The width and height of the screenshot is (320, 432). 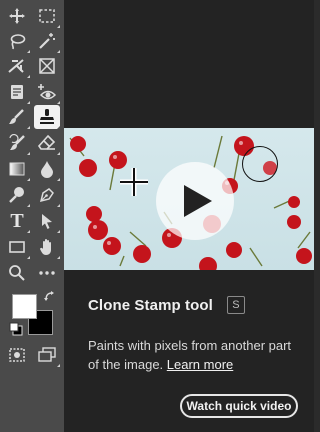 What do you see at coordinates (200, 364) in the screenshot?
I see `learn-more-link: Learn more` at bounding box center [200, 364].